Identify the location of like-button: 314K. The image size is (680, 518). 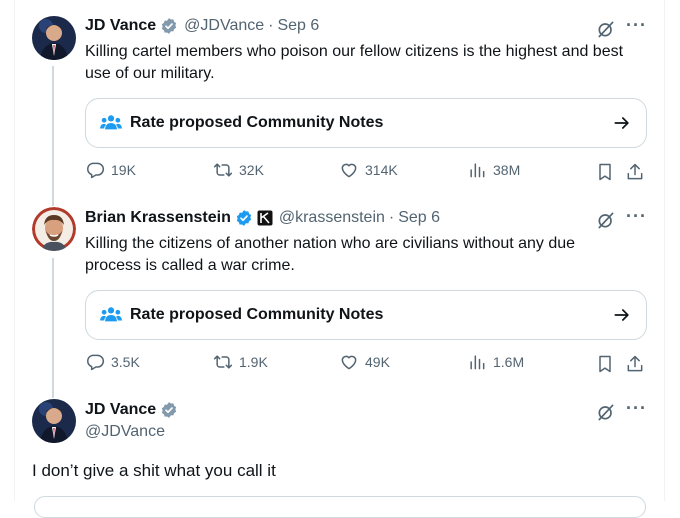
(368, 170).